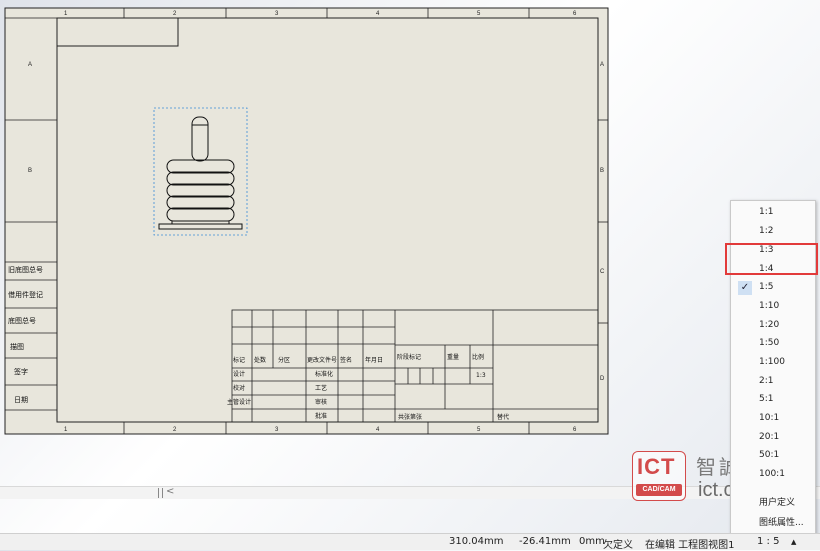 This screenshot has height=551, width=820. What do you see at coordinates (602, 272) in the screenshot?
I see `zone-right-c: C` at bounding box center [602, 272].